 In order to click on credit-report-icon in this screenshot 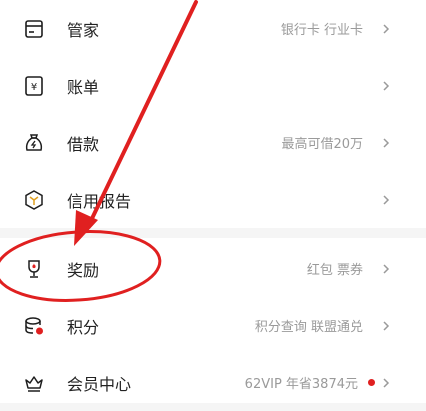, I will do `click(34, 200)`.